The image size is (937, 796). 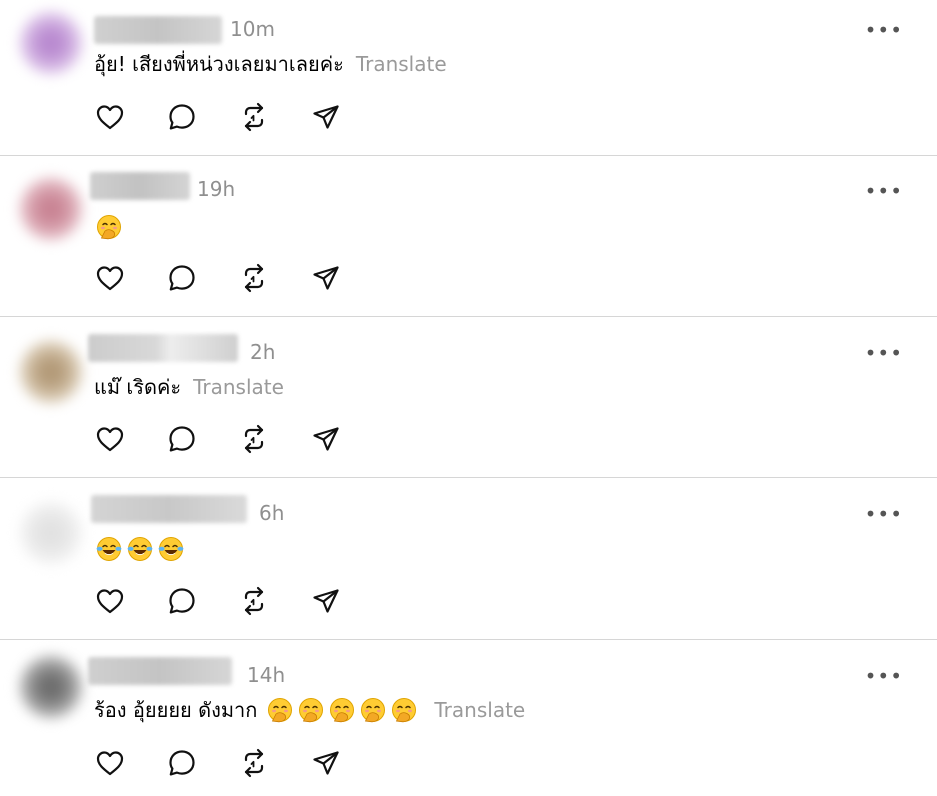 What do you see at coordinates (266, 675) in the screenshot?
I see `post-time: 14h` at bounding box center [266, 675].